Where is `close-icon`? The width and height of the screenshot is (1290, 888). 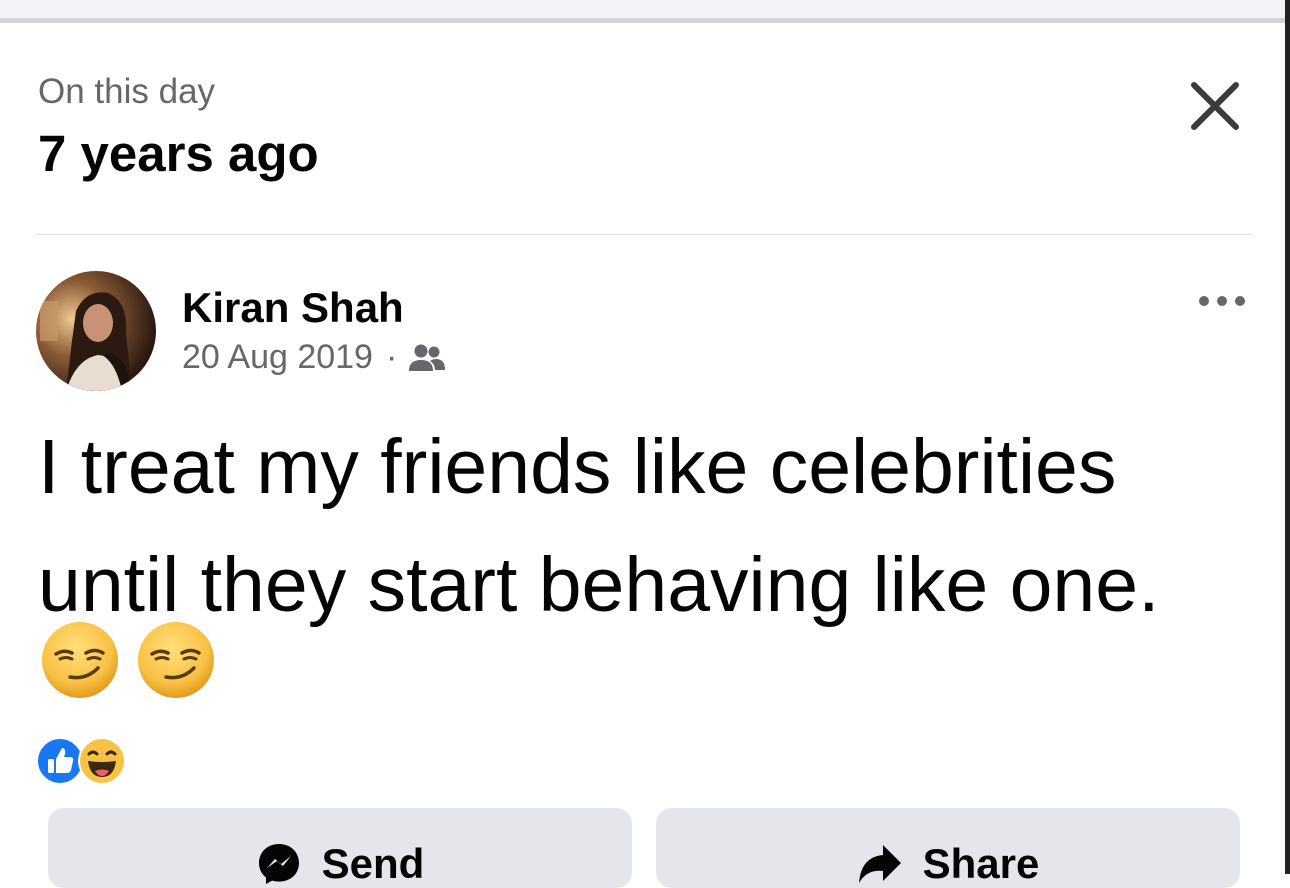
close-icon is located at coordinates (1215, 106).